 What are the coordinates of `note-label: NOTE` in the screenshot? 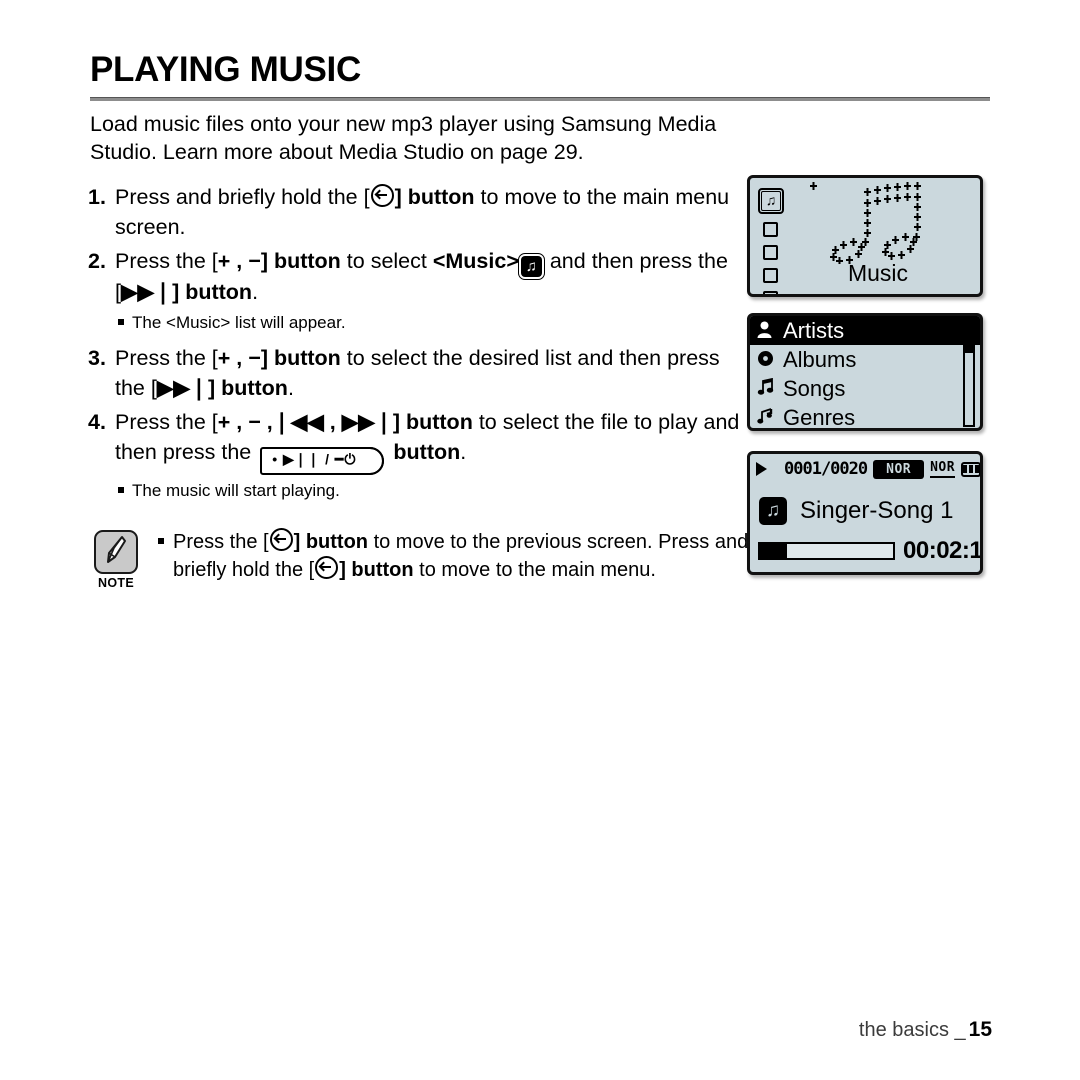 It's located at (116, 583).